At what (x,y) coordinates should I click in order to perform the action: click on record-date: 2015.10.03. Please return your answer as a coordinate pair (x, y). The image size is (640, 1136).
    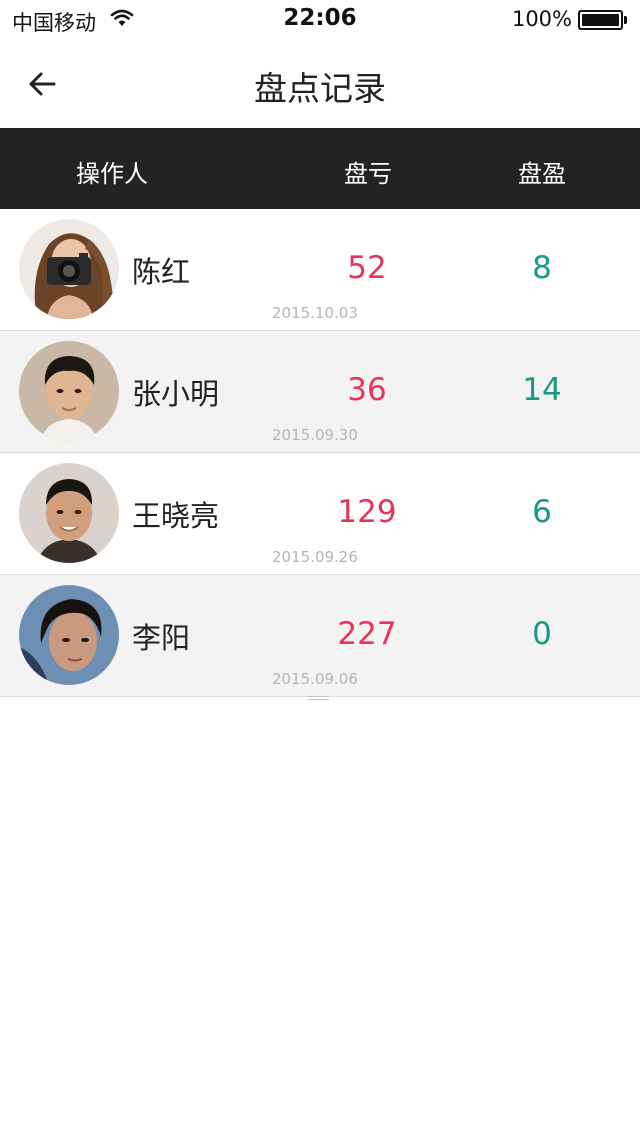
    Looking at the image, I should click on (315, 313).